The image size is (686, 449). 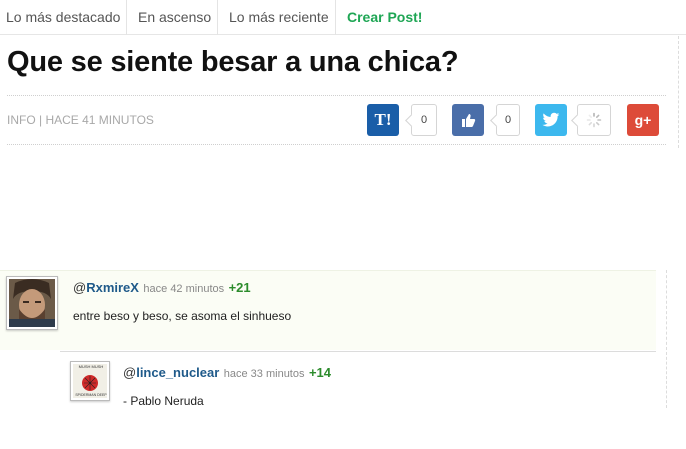 What do you see at coordinates (239, 287) in the screenshot?
I see `comment-score: +21` at bounding box center [239, 287].